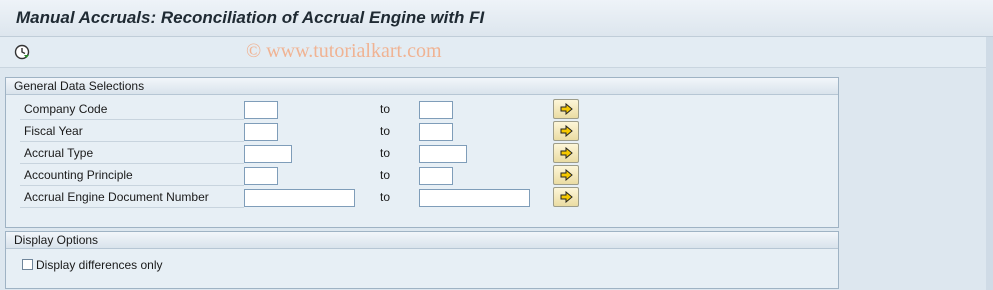 This screenshot has width=993, height=290. Describe the element at coordinates (299, 198) in the screenshot. I see `document-number-from-input` at that location.